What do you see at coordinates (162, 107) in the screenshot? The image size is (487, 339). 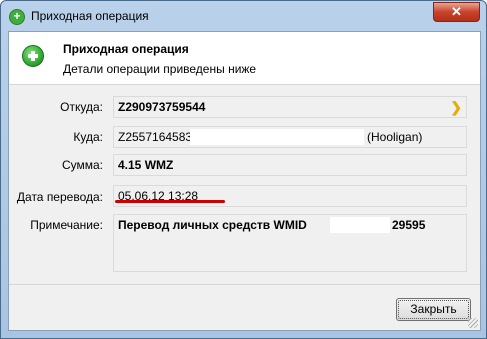 I see `from-value: Z290973759544` at bounding box center [162, 107].